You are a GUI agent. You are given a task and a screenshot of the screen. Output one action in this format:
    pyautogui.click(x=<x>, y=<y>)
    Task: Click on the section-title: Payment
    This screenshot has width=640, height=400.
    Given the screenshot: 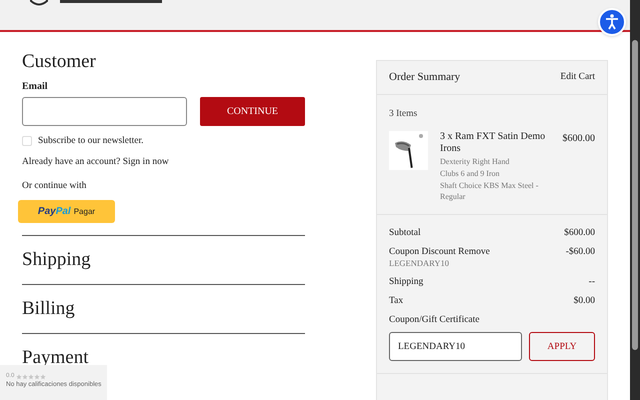 What is the action you would take?
    pyautogui.click(x=55, y=358)
    